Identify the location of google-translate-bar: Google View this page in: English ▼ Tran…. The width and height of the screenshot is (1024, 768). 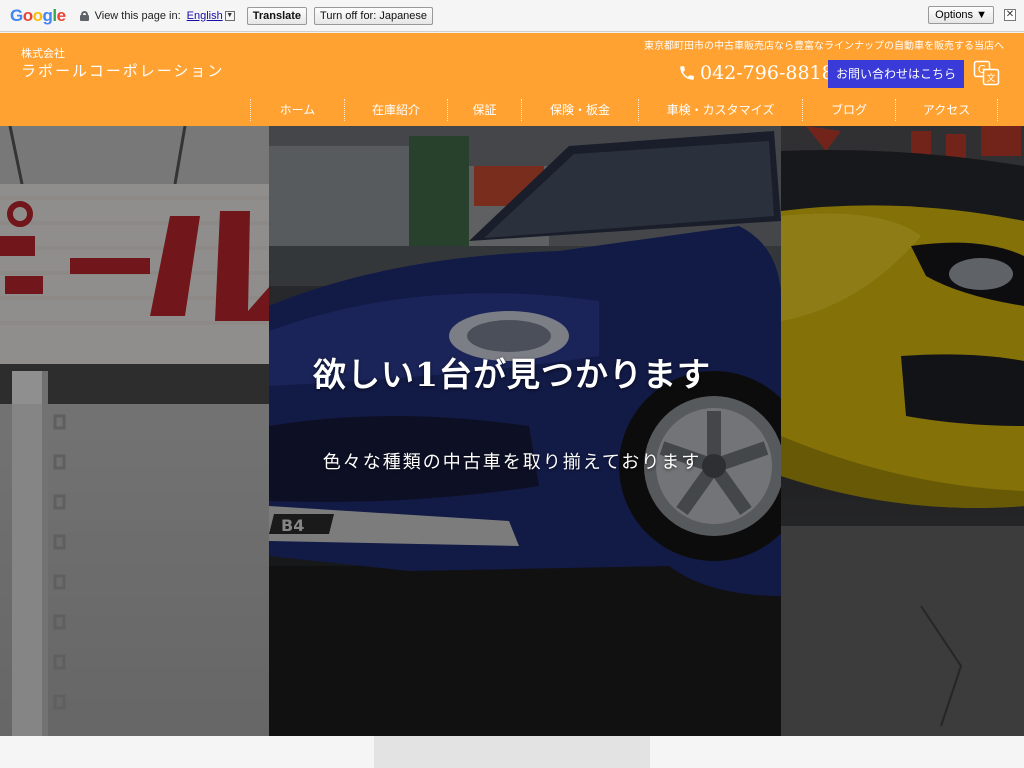
(512, 16).